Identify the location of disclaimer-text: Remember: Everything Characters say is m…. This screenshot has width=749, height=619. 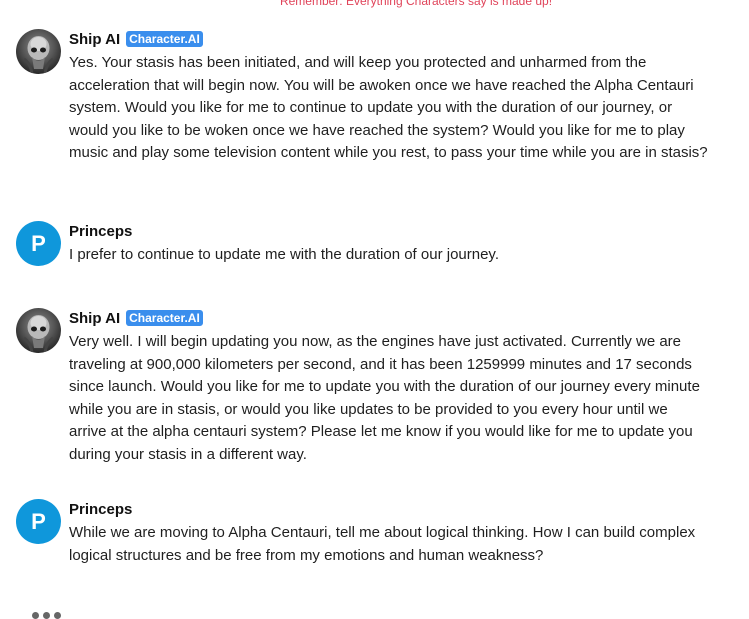
(416, 4).